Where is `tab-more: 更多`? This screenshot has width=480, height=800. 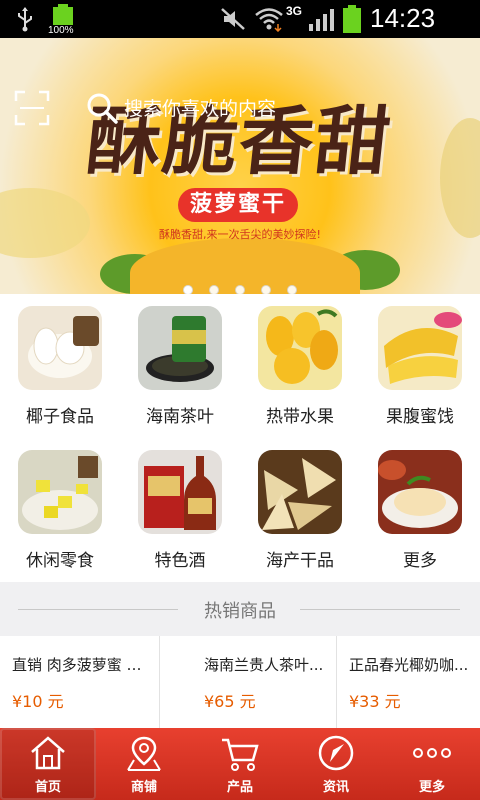 tab-more: 更多 is located at coordinates (432, 764).